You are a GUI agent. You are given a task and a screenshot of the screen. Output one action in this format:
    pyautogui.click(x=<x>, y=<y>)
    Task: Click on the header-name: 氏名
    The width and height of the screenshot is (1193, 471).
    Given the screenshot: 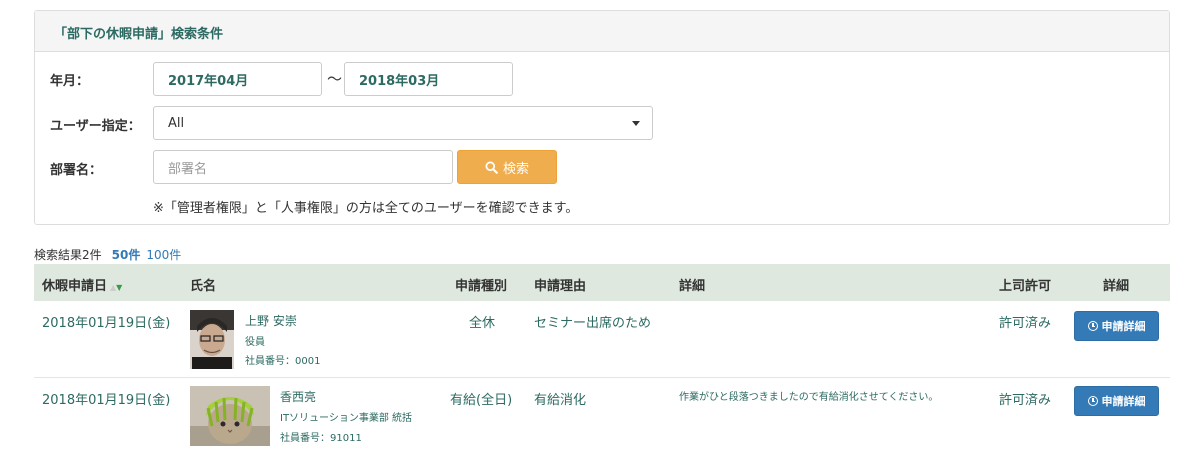 What is the action you would take?
    pyautogui.click(x=203, y=286)
    